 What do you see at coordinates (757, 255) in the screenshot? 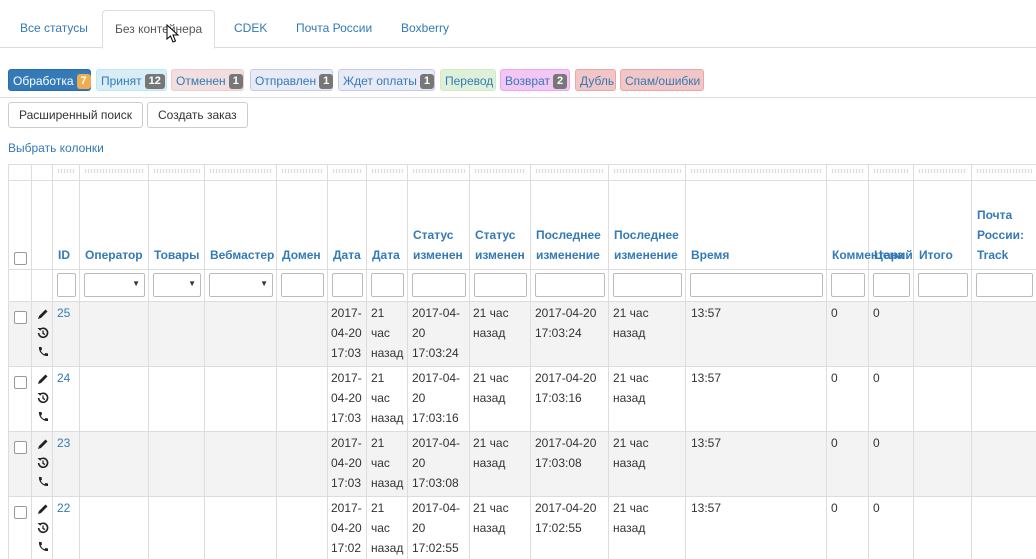
I see `column-header: Время` at bounding box center [757, 255].